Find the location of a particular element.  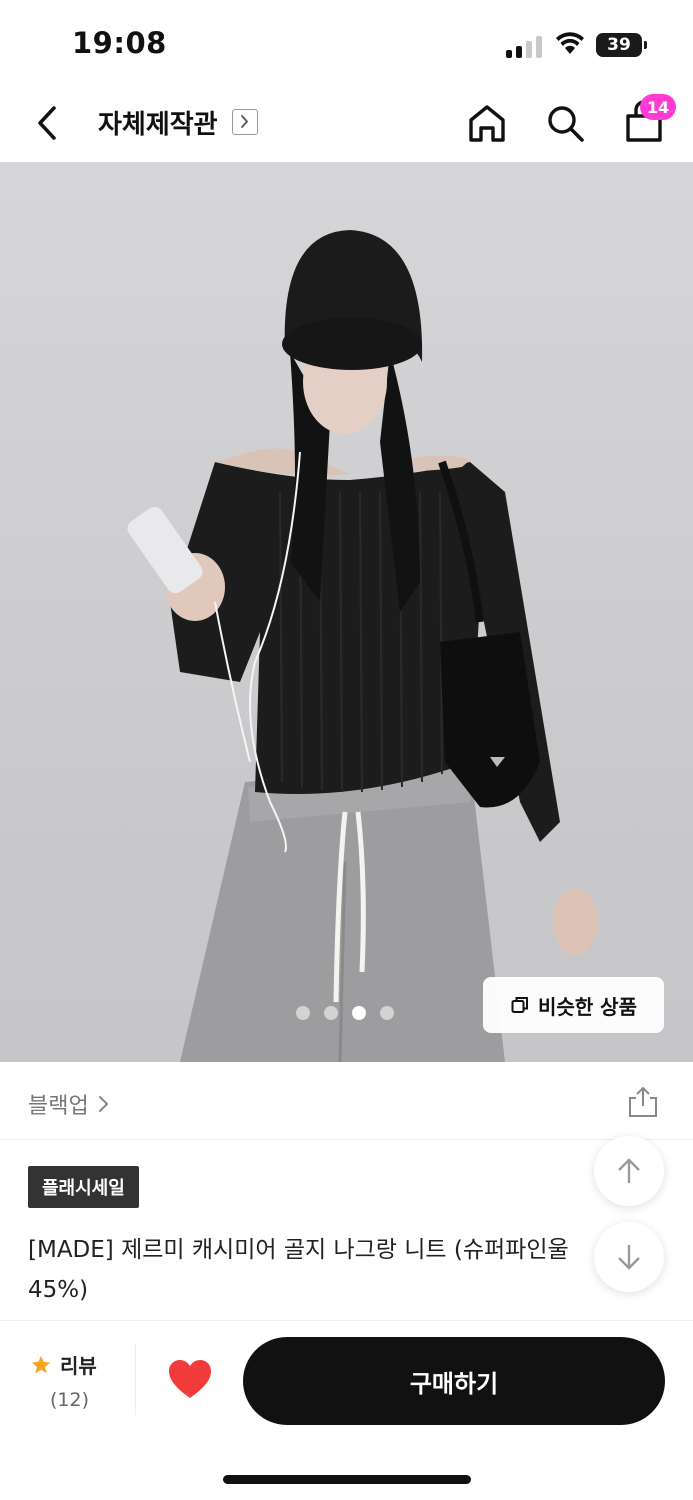

store-name: 자체제작관 is located at coordinates (158, 122).